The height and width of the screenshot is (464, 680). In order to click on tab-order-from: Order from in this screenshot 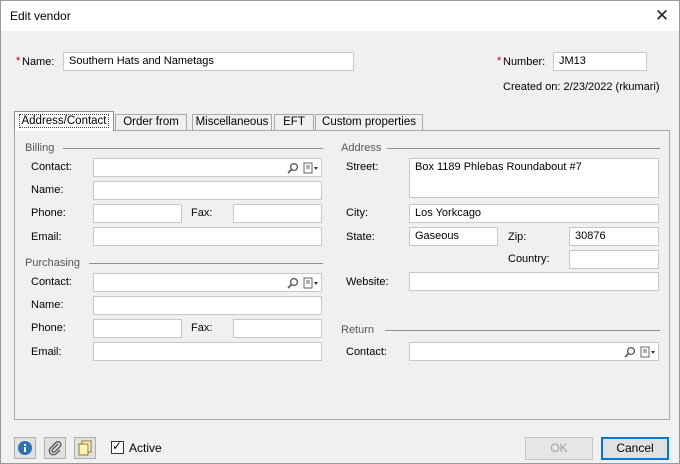, I will do `click(151, 122)`.